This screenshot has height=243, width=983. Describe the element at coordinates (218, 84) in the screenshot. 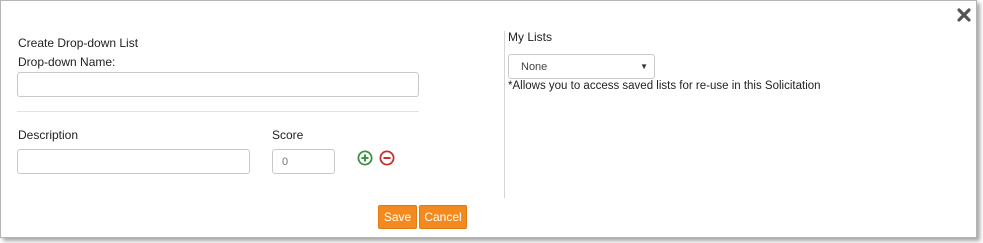

I see `dropdown-name-input` at that location.